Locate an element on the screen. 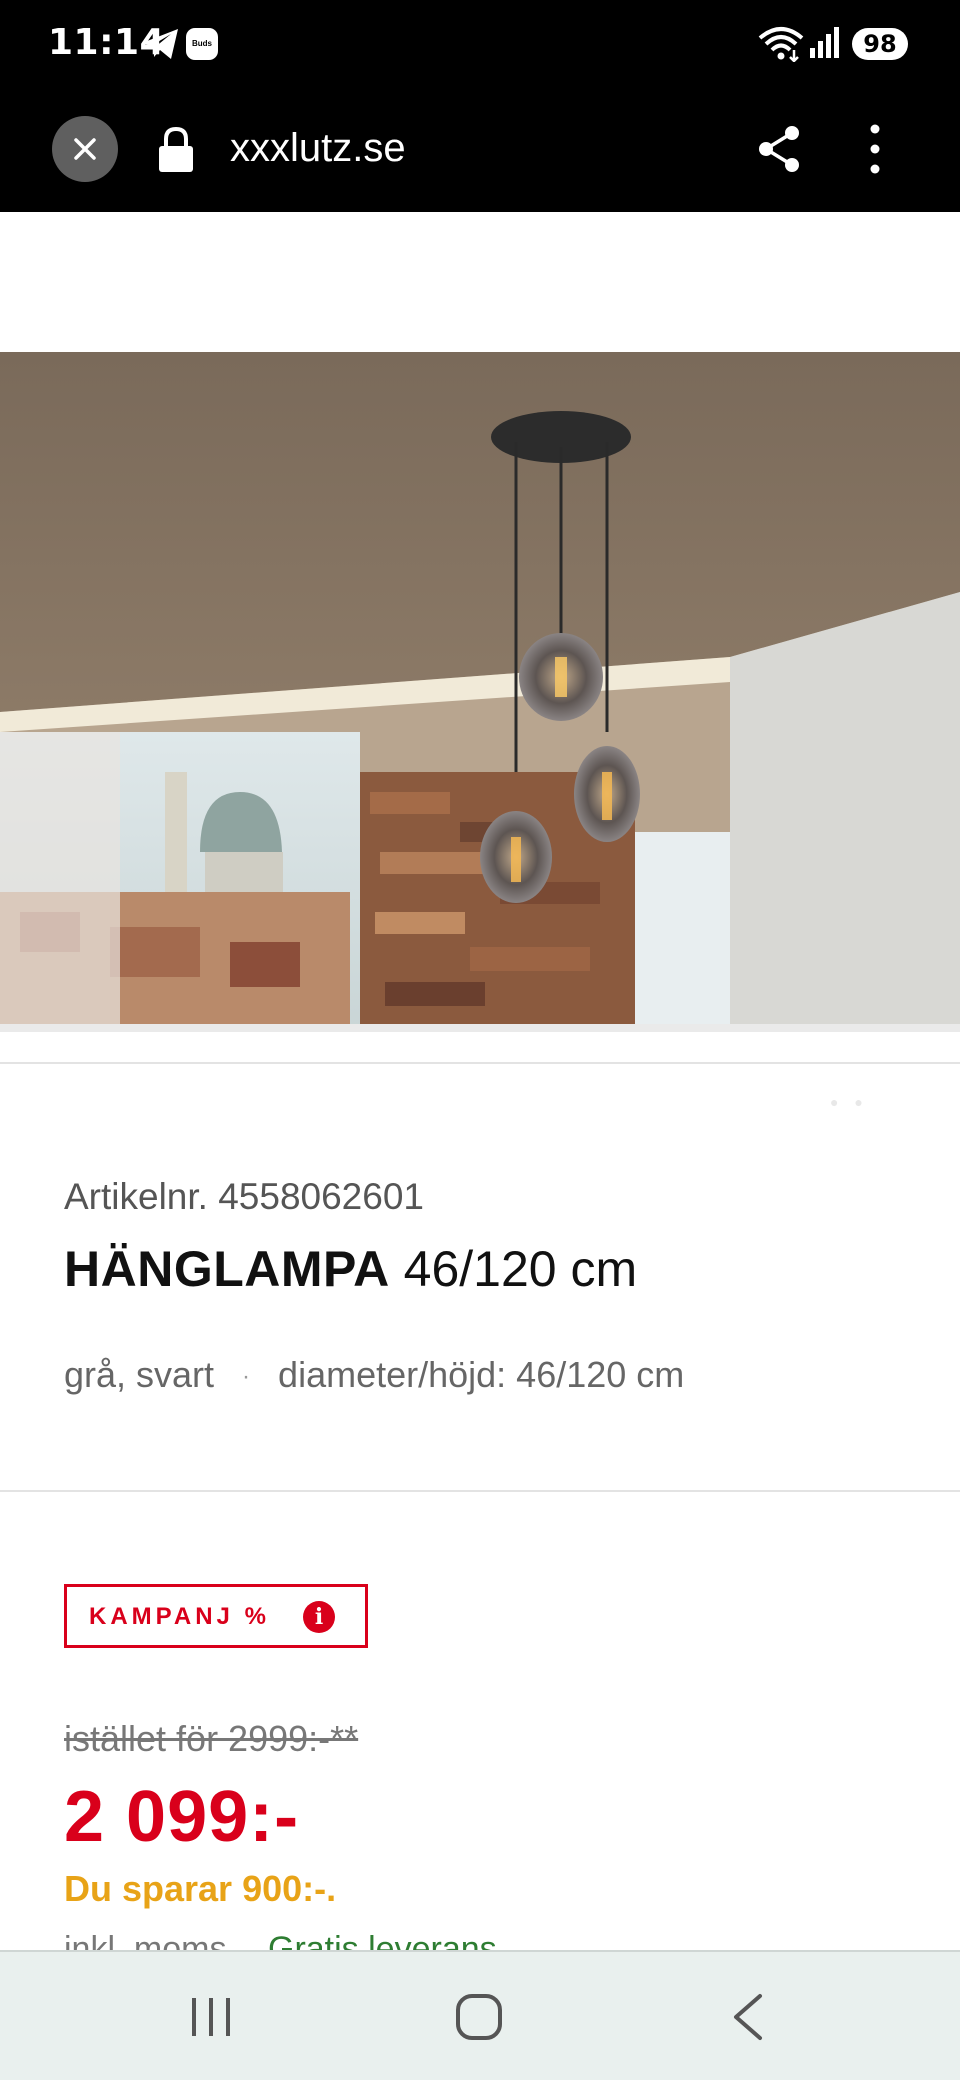 This screenshot has height=2080, width=960. savings-text: Du sparar 900:-. is located at coordinates (200, 1888).